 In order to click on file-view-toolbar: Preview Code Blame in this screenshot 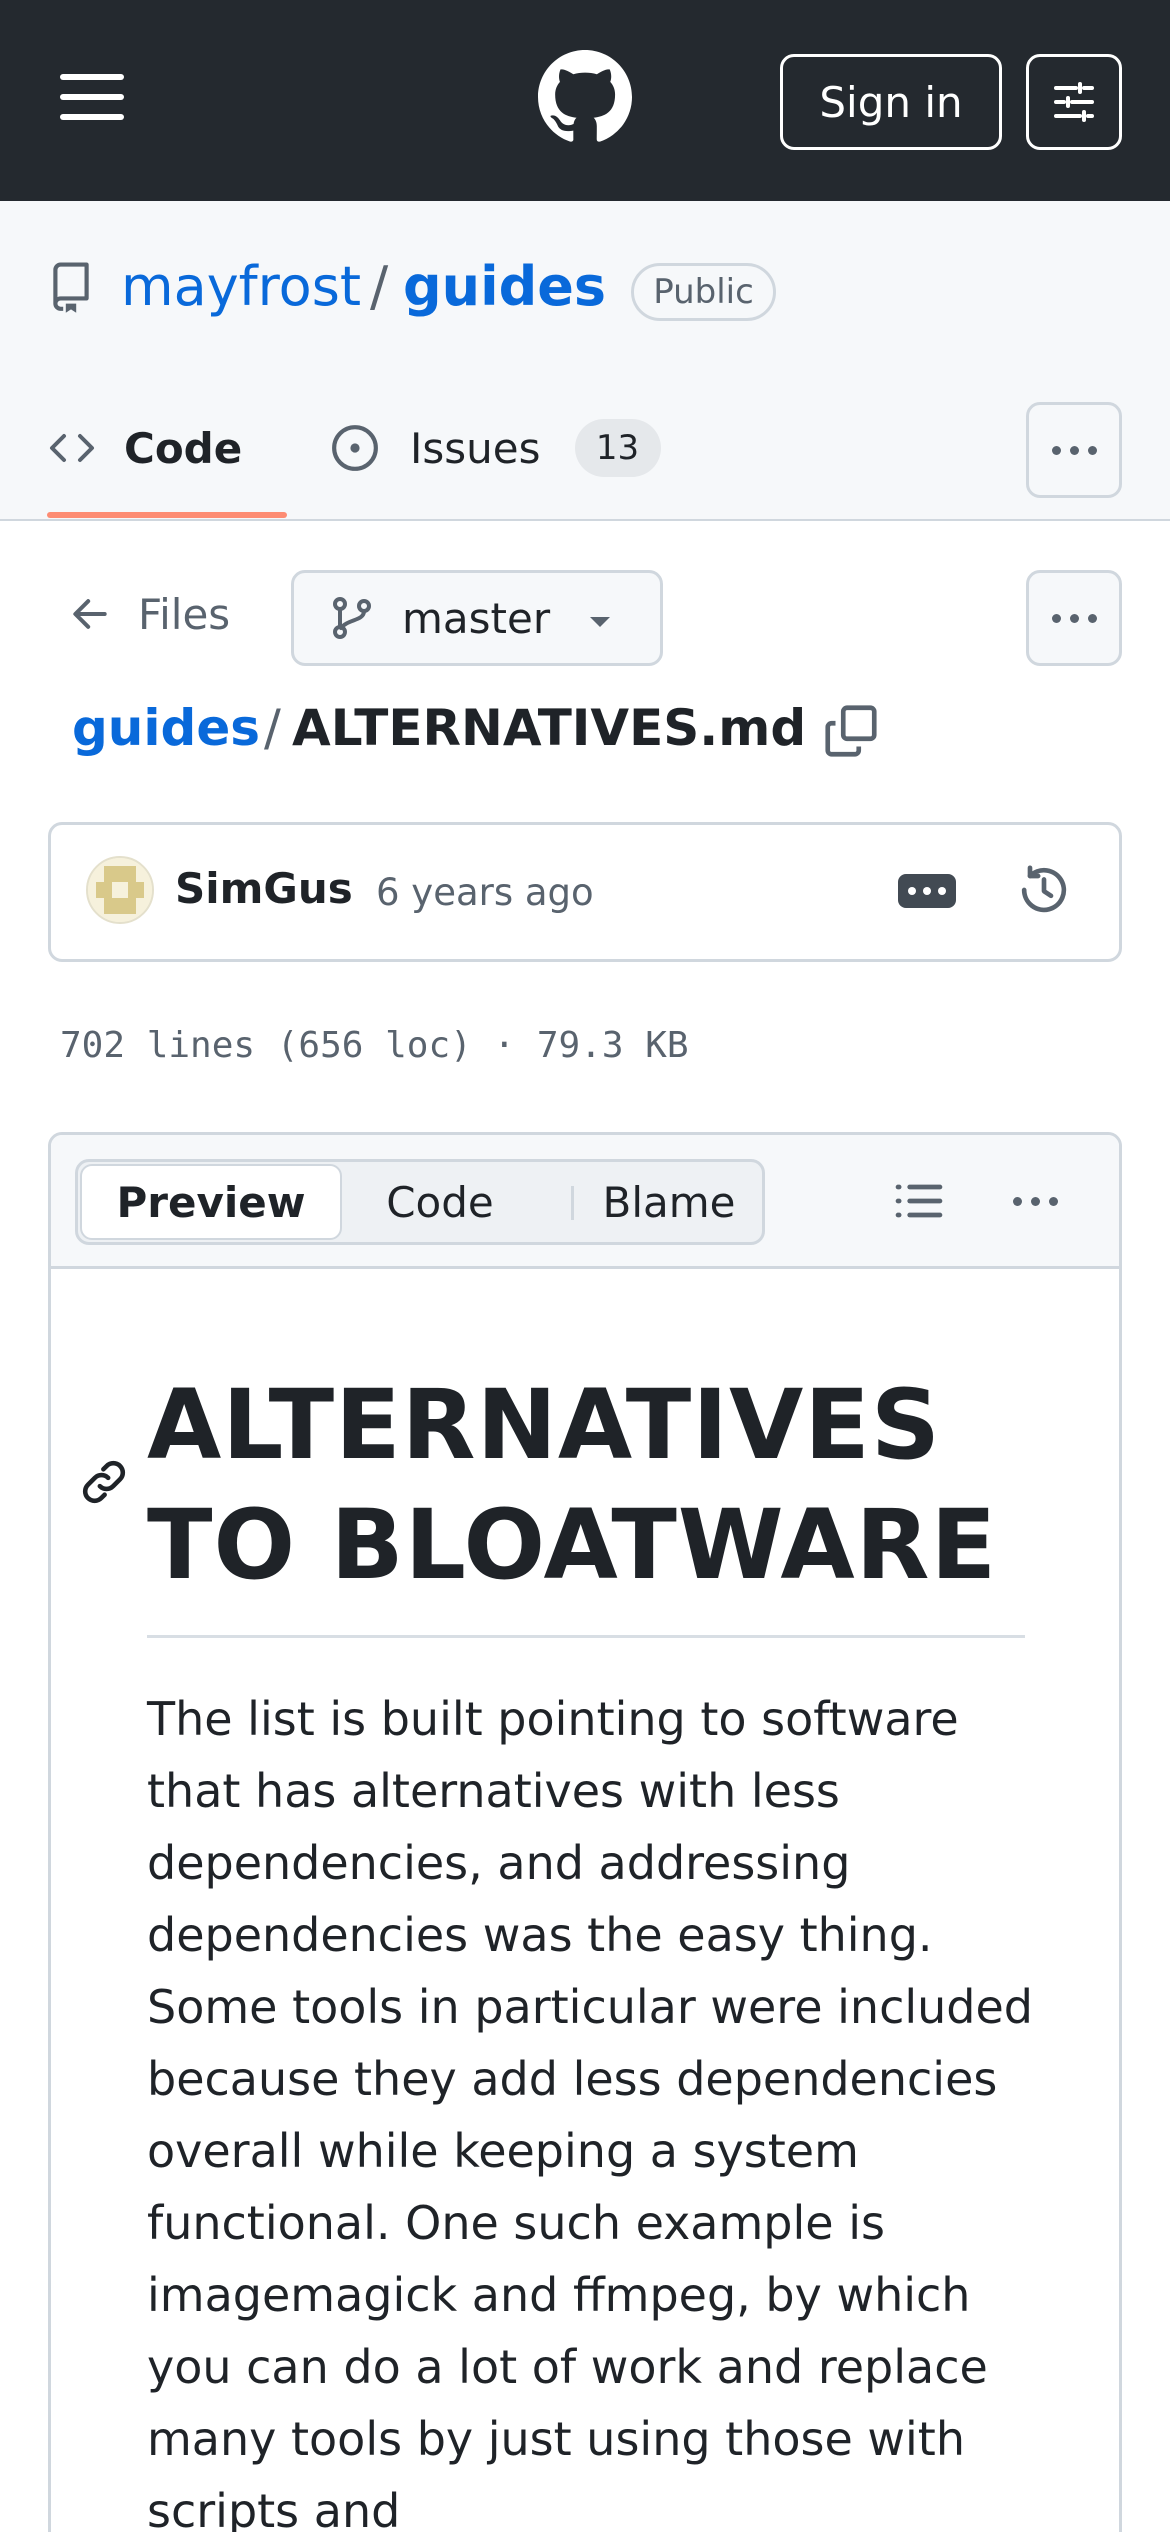, I will do `click(585, 1202)`.